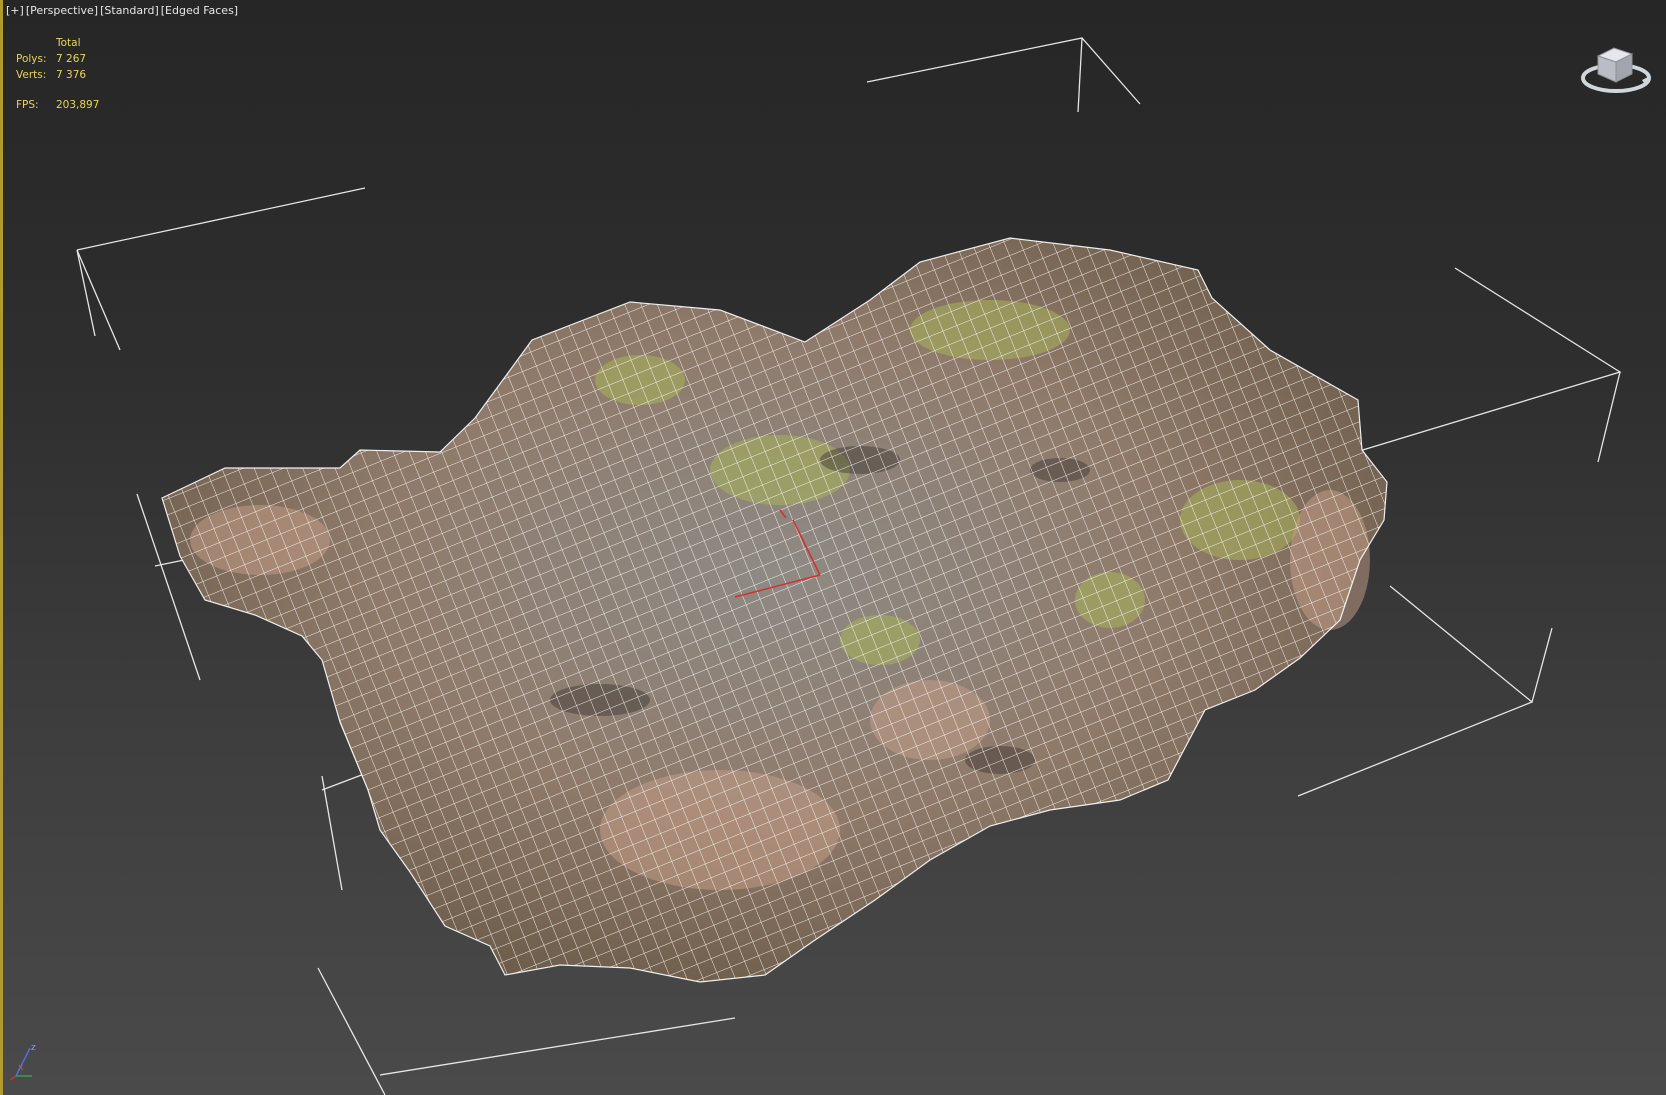  What do you see at coordinates (22, 1062) in the screenshot?
I see `axis-tripod-icon: z x` at bounding box center [22, 1062].